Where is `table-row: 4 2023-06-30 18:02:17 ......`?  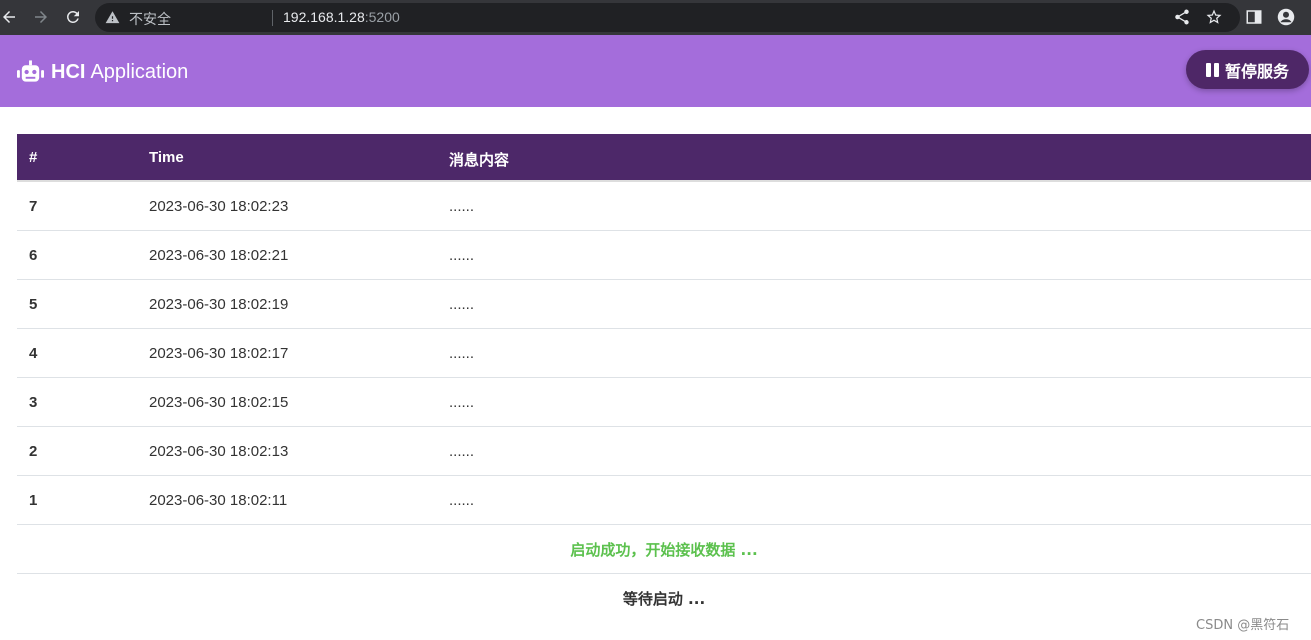 table-row: 4 2023-06-30 18:02:17 ...... is located at coordinates (664, 353).